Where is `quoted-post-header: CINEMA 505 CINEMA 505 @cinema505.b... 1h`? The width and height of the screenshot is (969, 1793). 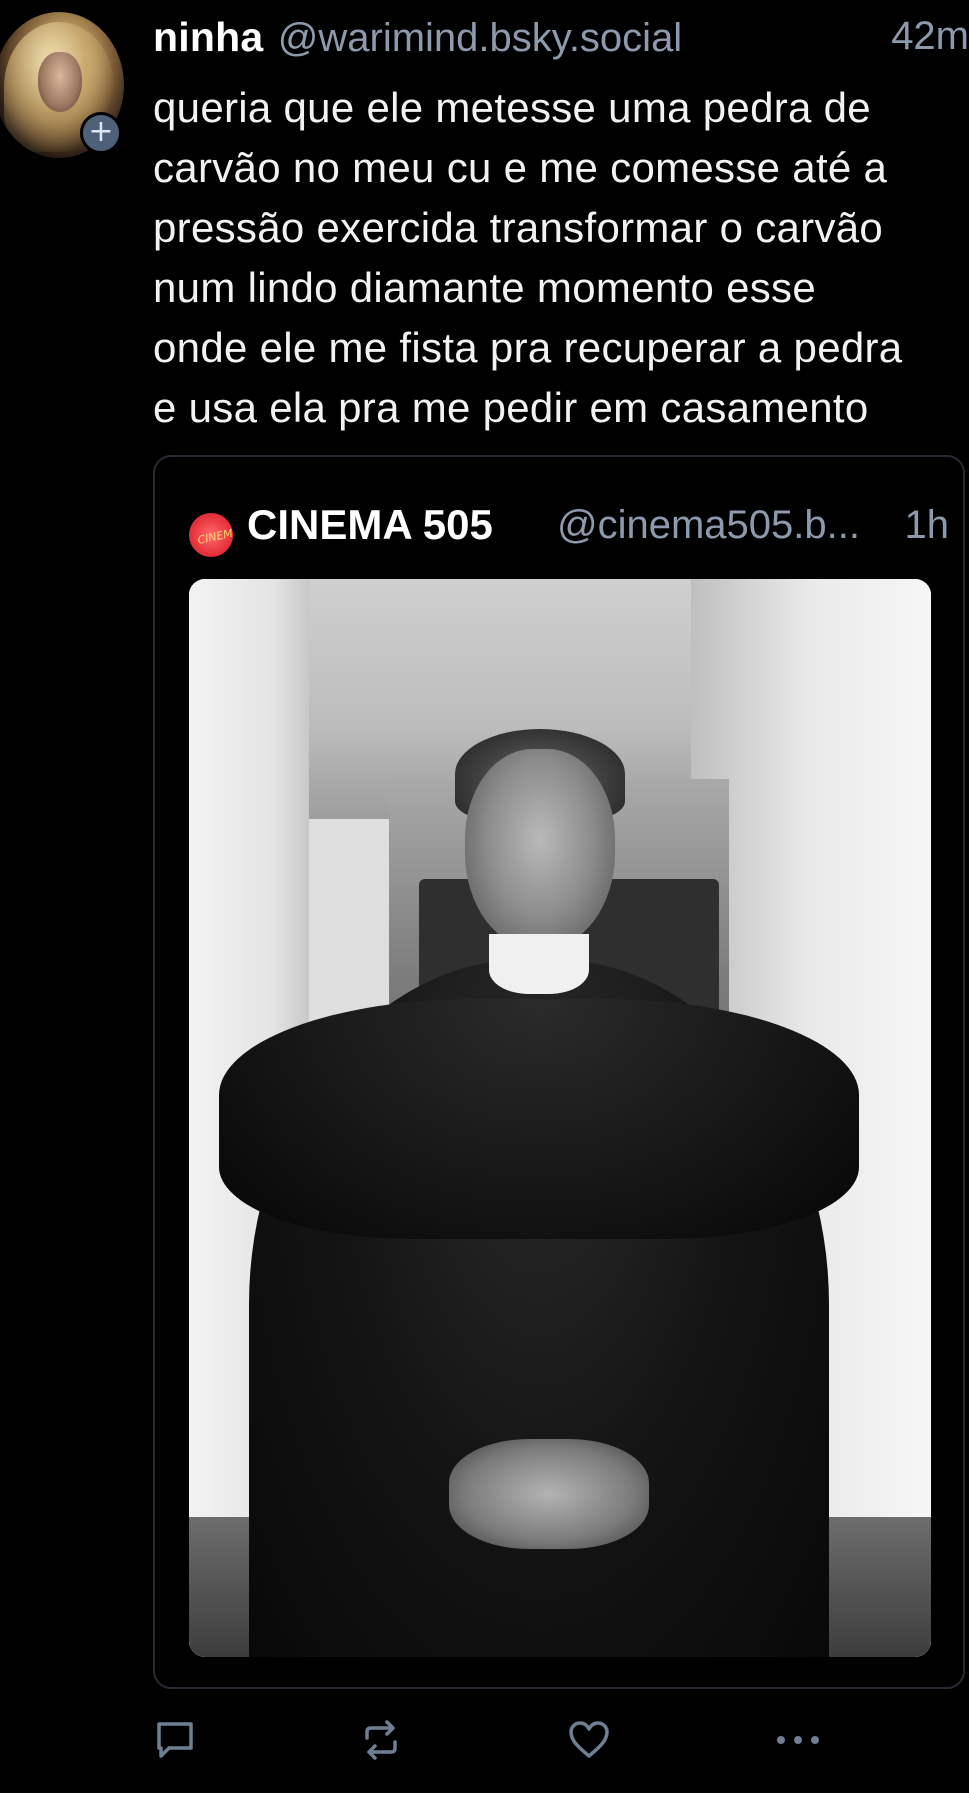
quoted-post-header: CINEMA 505 CINEMA 505 @cinema505.b... 1h is located at coordinates (569, 527).